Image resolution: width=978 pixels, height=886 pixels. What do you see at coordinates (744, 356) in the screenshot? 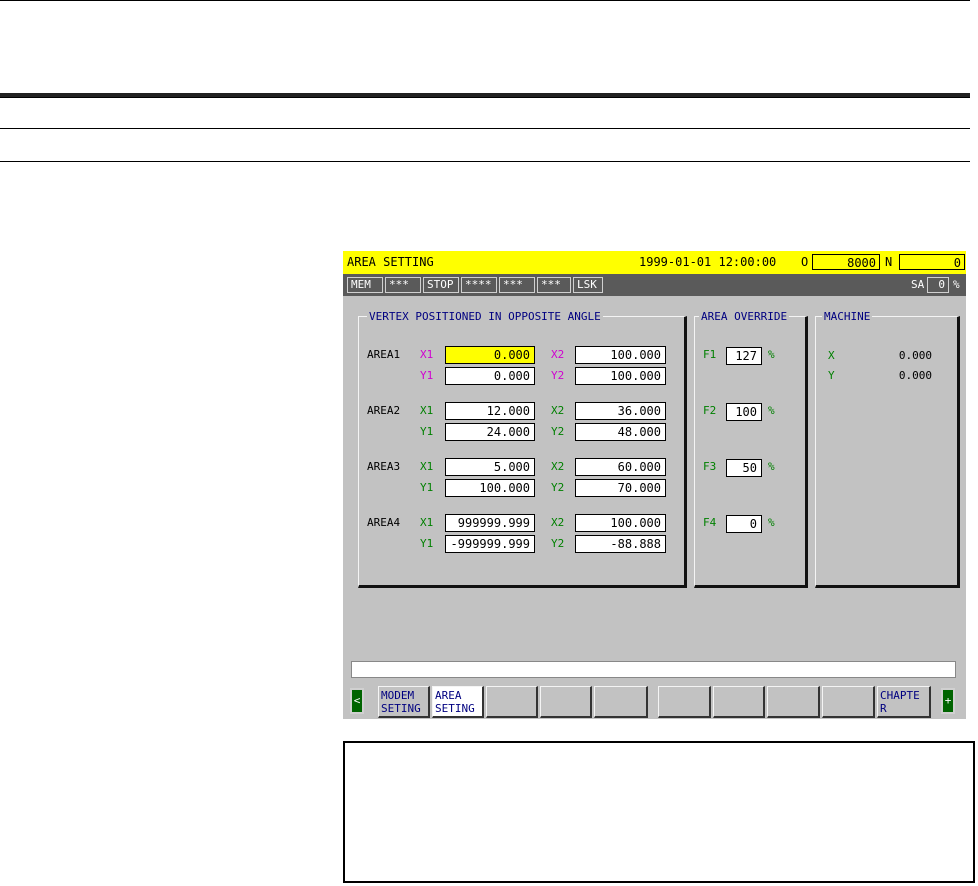
I see `override-f1-input: 127` at bounding box center [744, 356].